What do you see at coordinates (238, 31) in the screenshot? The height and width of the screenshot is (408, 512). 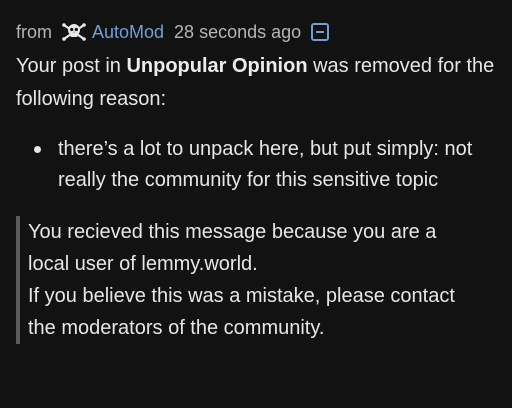 I see `message-timestamp: 28 seconds ago` at bounding box center [238, 31].